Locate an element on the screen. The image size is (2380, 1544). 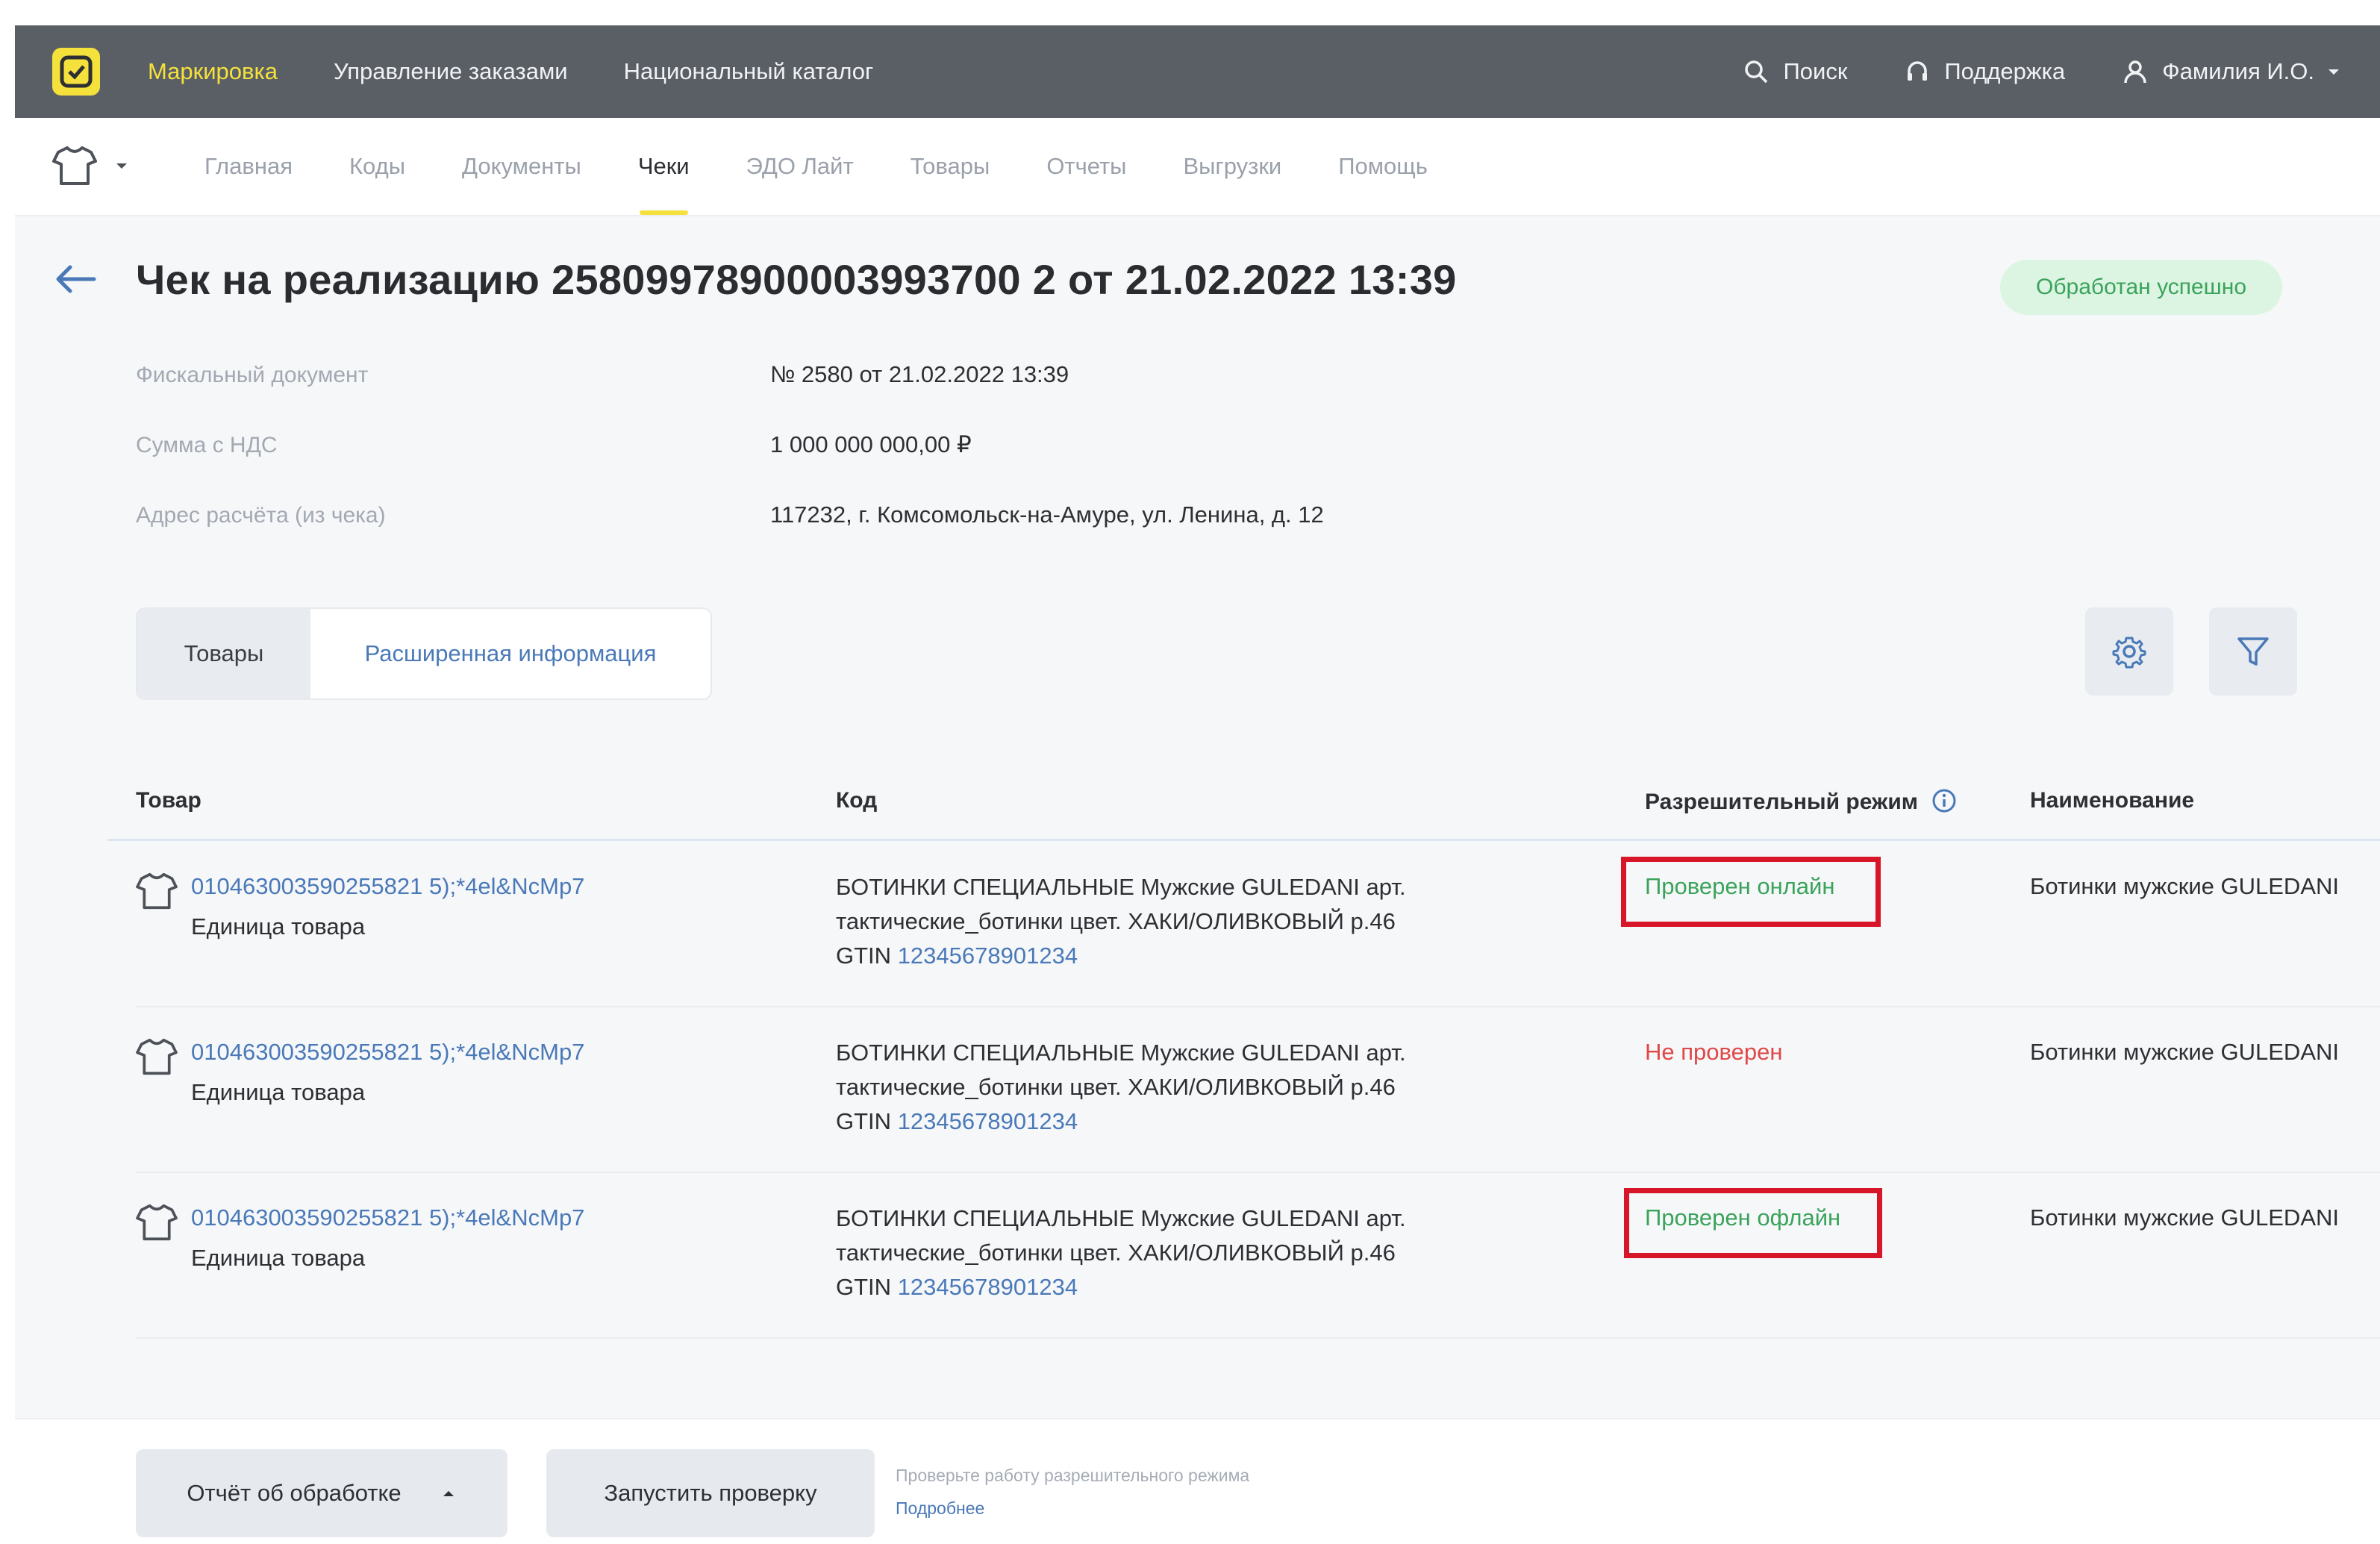
hint-text: Проверьте работу разрешительного режима is located at coordinates (1073, 1476).